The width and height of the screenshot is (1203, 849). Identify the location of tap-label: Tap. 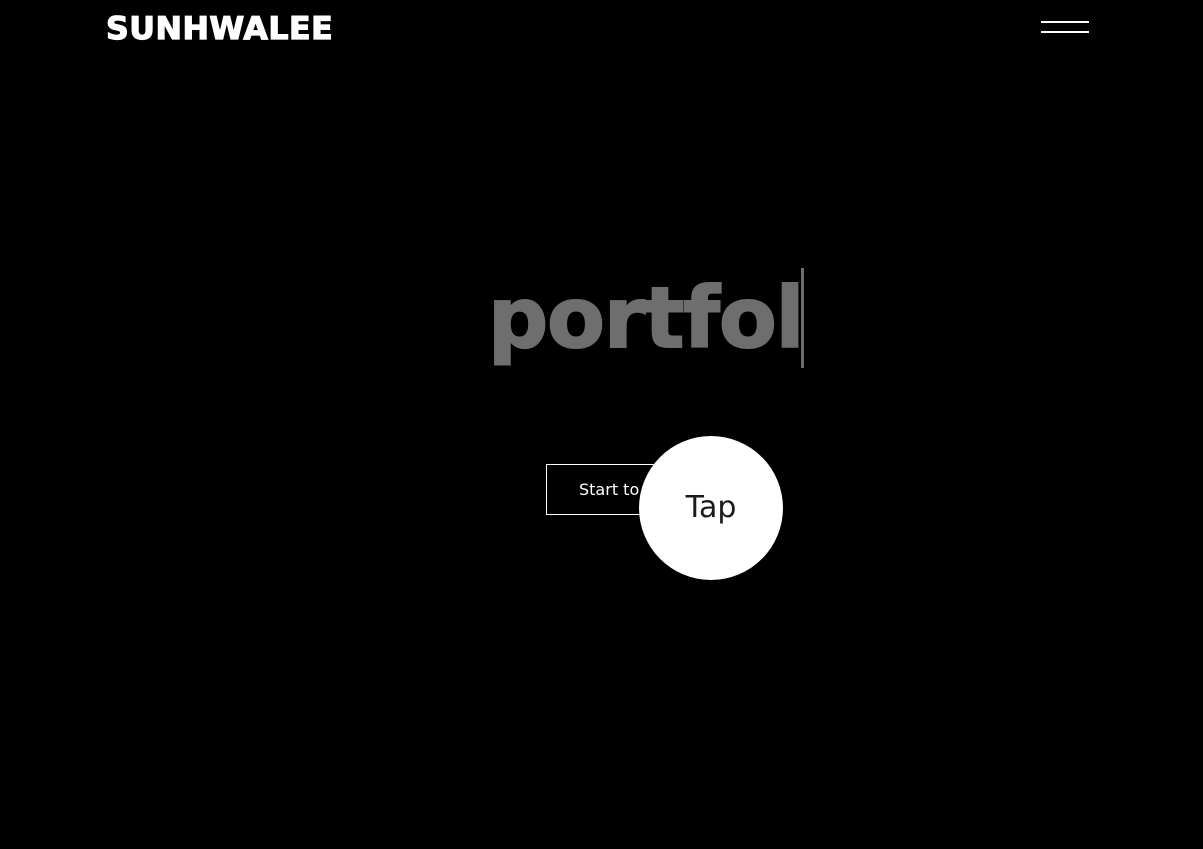
(711, 507).